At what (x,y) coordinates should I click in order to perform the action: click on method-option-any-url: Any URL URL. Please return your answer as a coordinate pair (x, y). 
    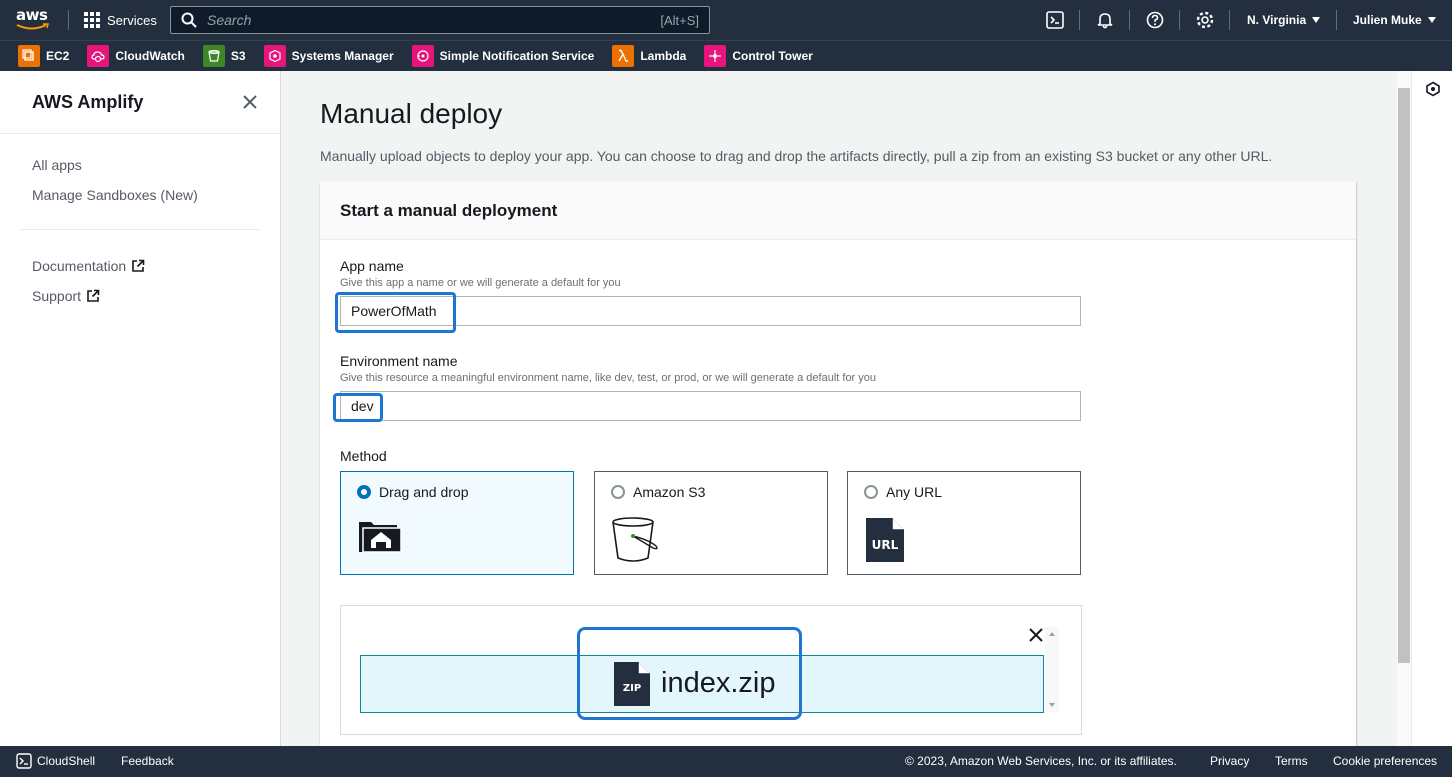
    Looking at the image, I should click on (964, 523).